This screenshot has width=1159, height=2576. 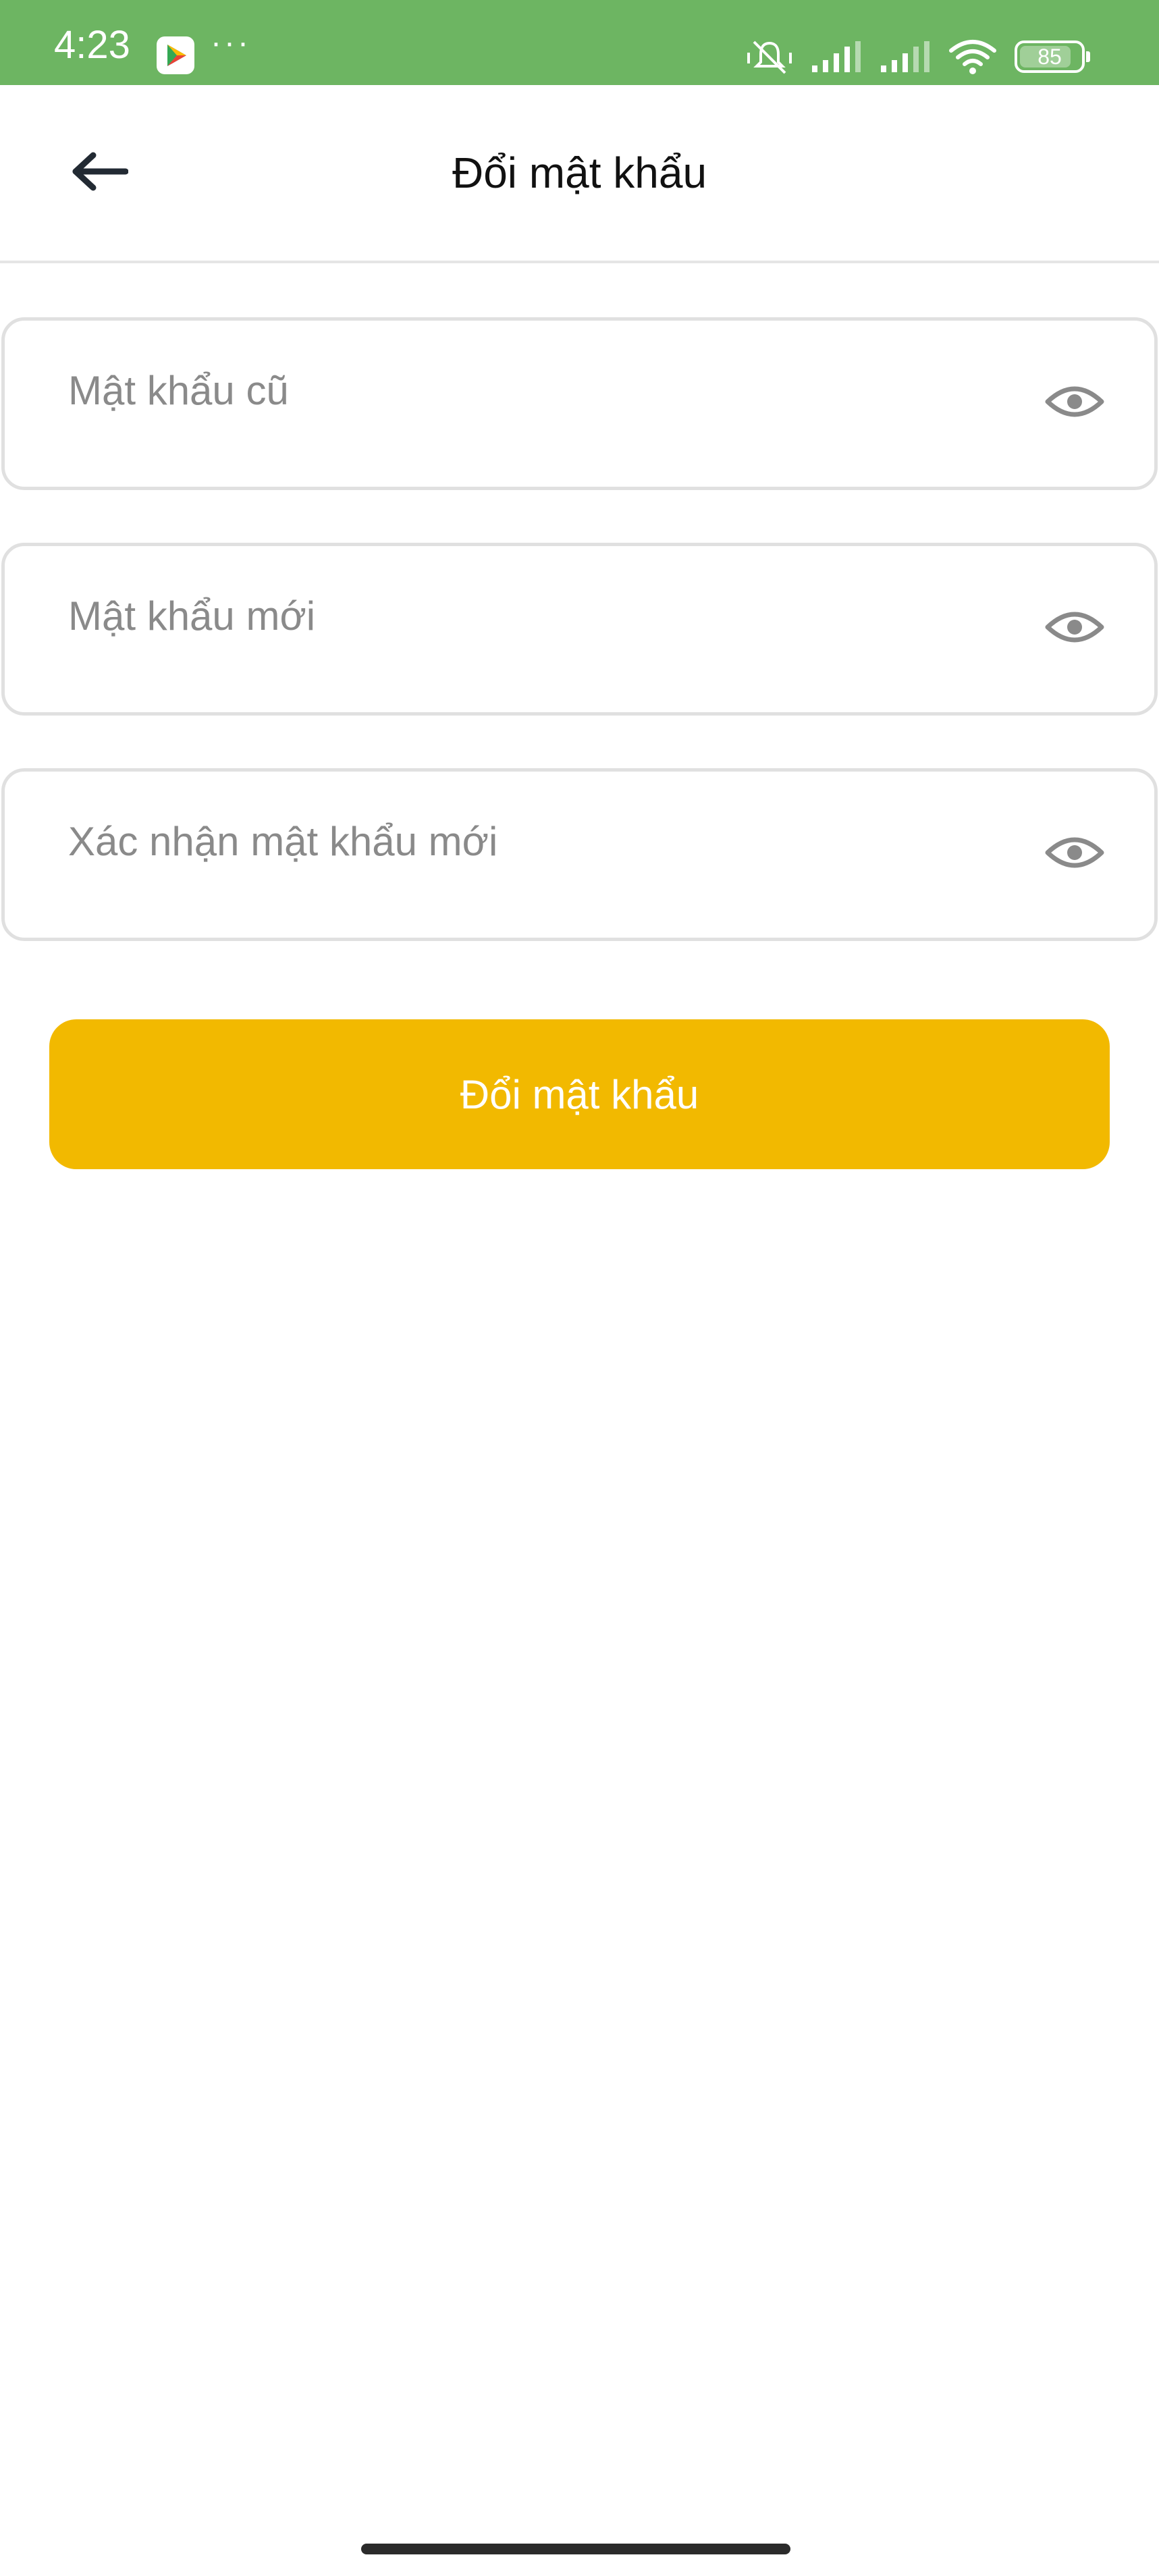 What do you see at coordinates (972, 57) in the screenshot?
I see `wifi-icon` at bounding box center [972, 57].